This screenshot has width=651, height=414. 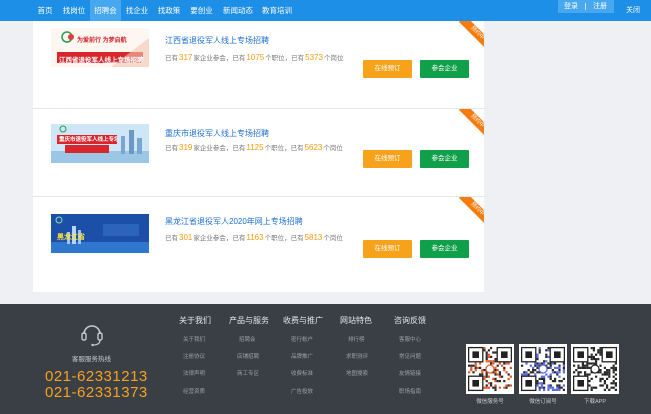 I want to click on footer-link: 法律声明, so click(x=194, y=373).